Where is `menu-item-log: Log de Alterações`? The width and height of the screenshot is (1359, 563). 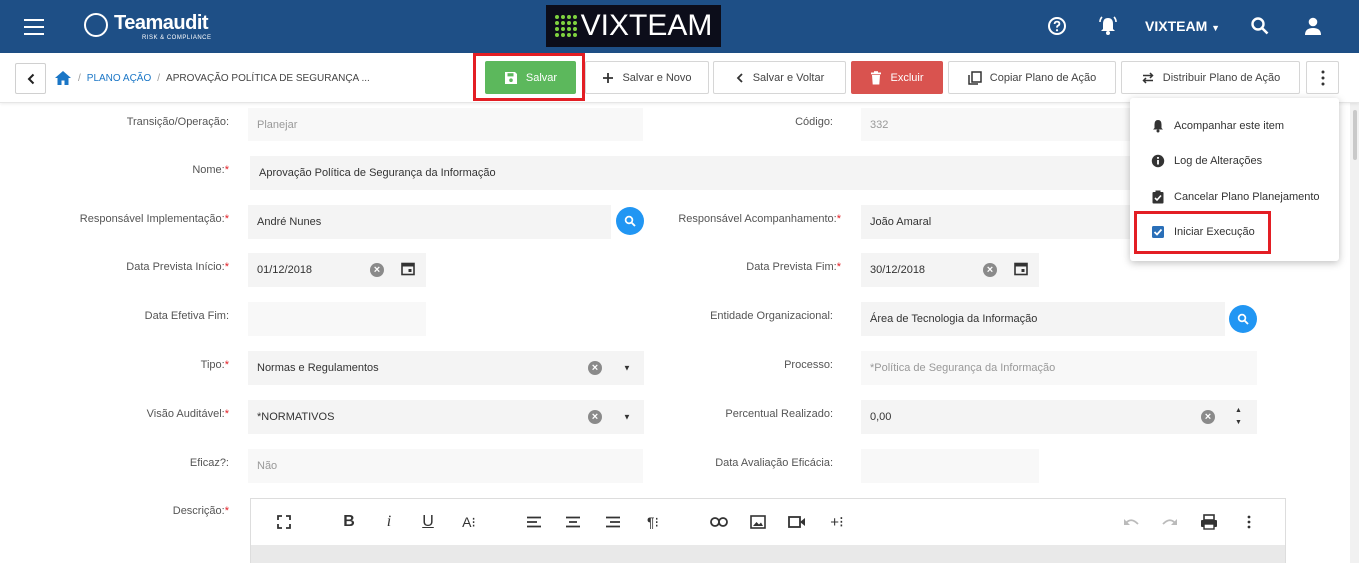
menu-item-log: Log de Alterações is located at coordinates (1234, 161).